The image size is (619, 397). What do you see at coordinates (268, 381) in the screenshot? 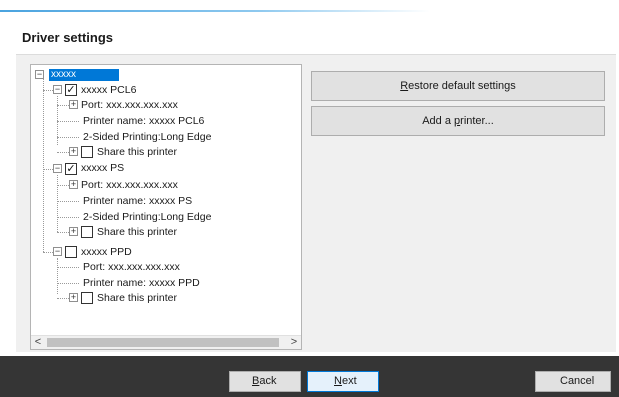
I see `back-label: ack` at bounding box center [268, 381].